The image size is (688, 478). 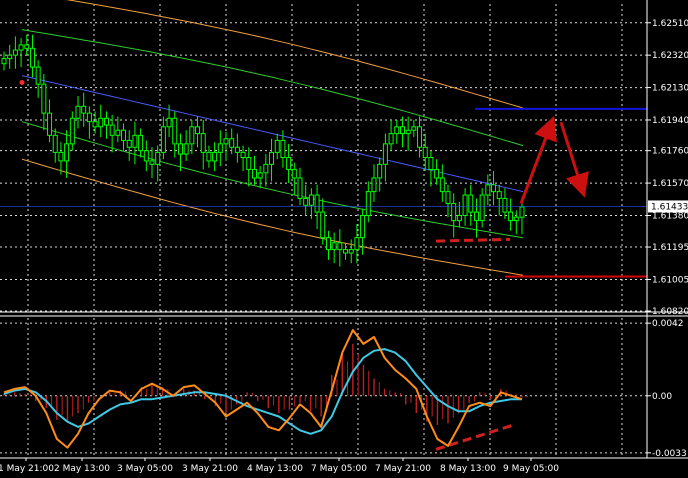 I want to click on price-tick-label: 1.61760, so click(x=670, y=152).